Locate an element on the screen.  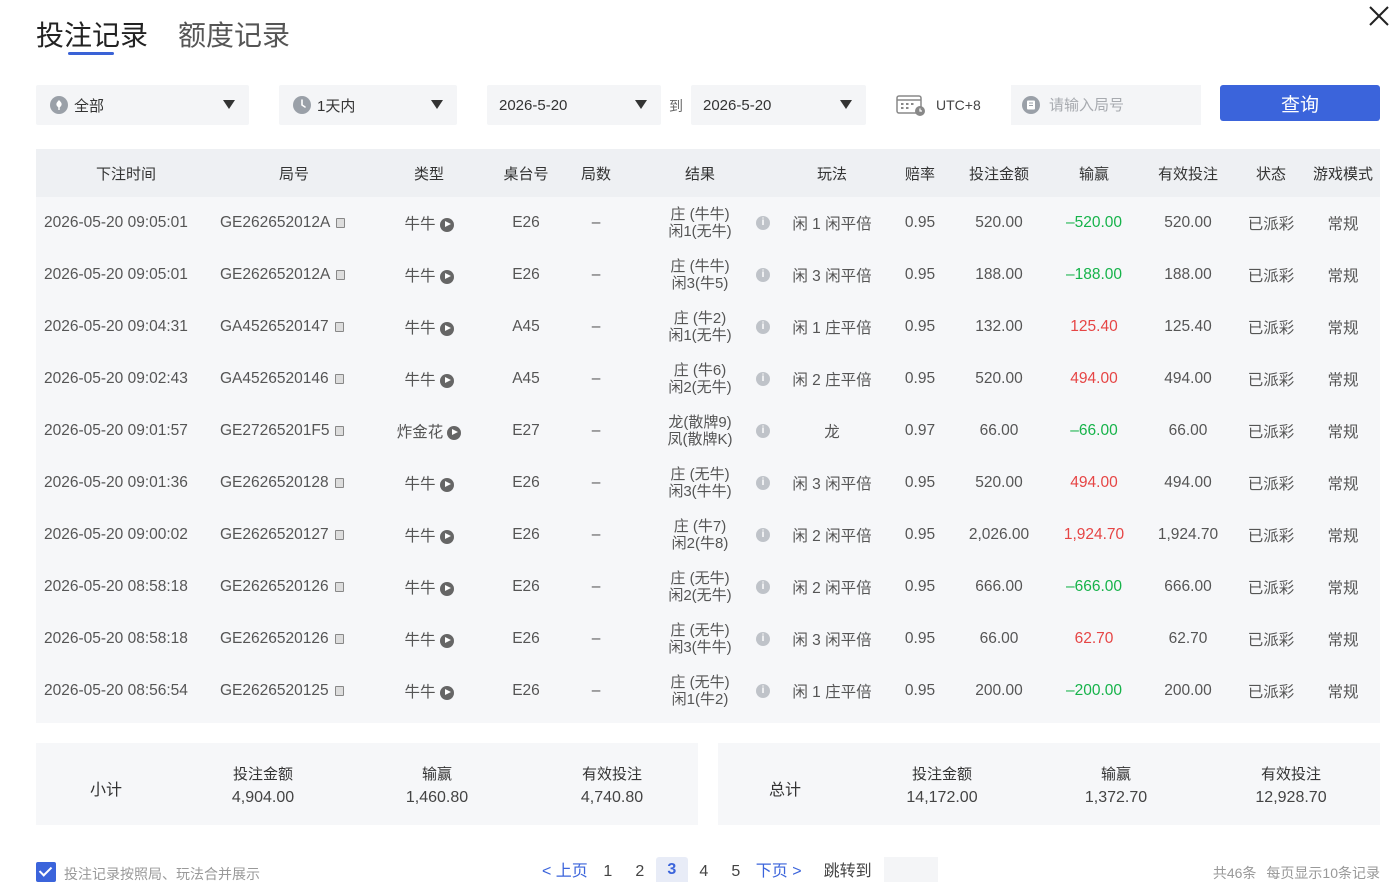
column-header: 玩法 is located at coordinates (831, 174).